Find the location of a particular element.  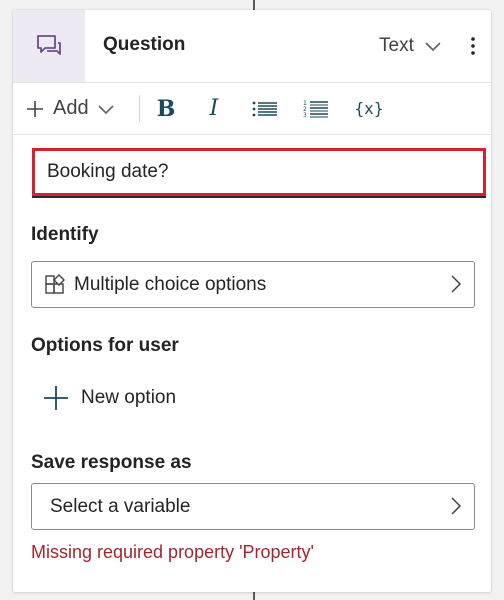

italic-button: I is located at coordinates (214, 108).